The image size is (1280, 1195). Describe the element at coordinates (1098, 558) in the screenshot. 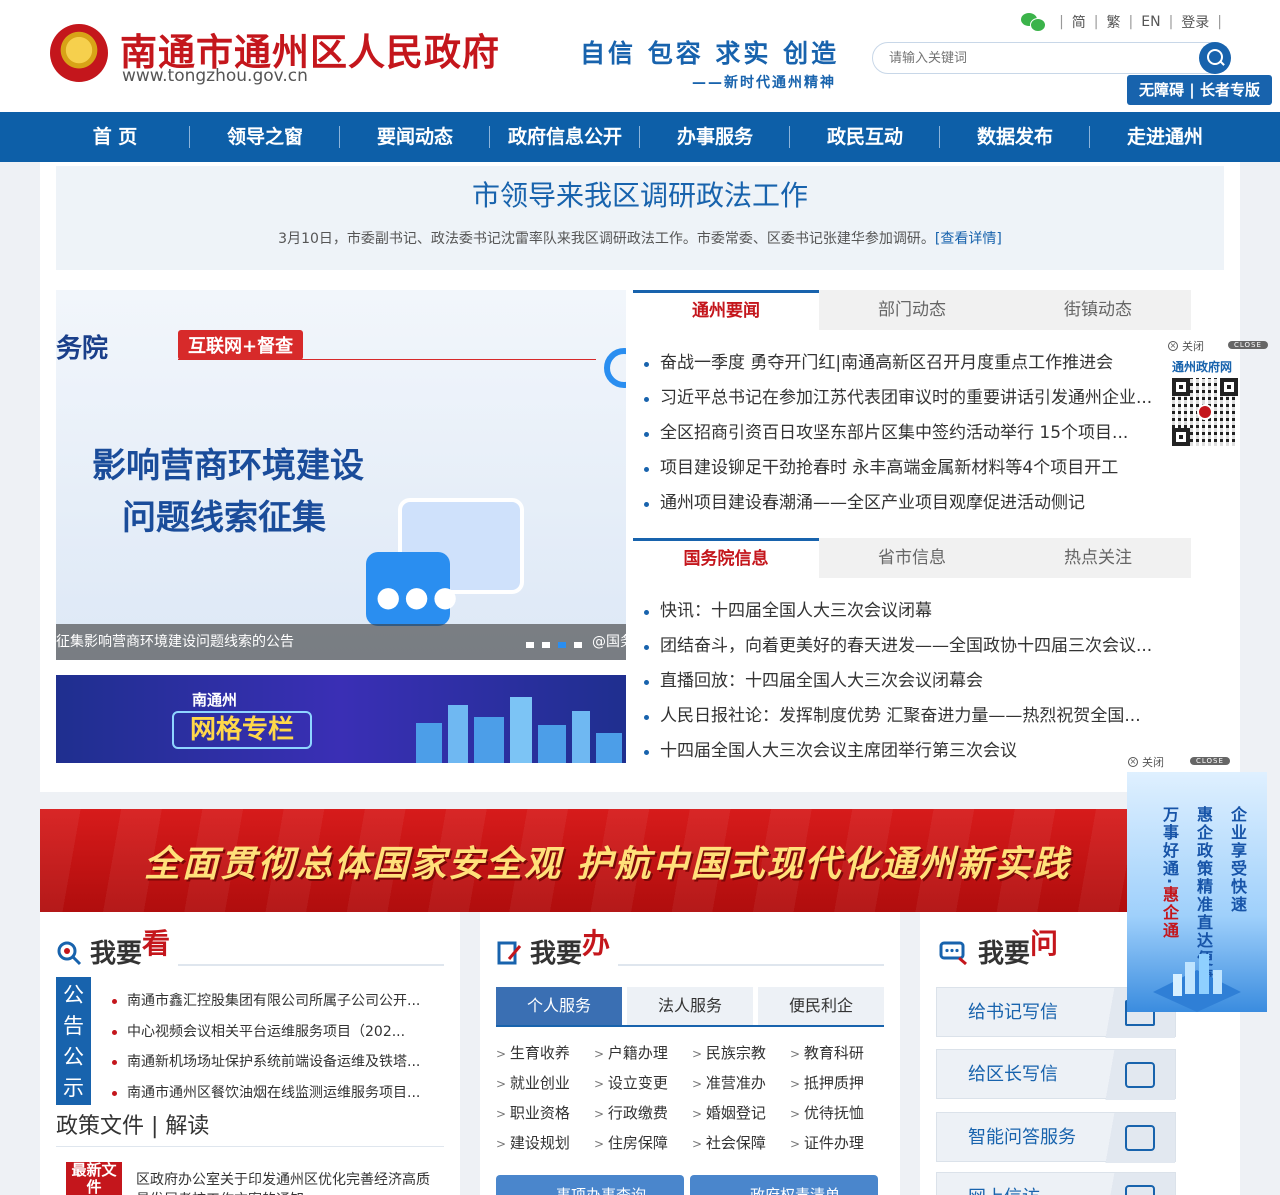

I see `tab-hot-topics: 热点关注` at that location.